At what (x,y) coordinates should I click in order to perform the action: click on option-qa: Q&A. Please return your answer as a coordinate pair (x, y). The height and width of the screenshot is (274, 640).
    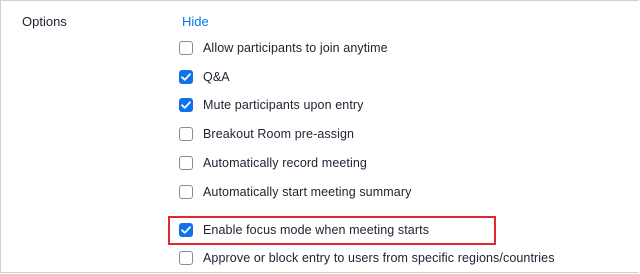
    Looking at the image, I should click on (204, 77).